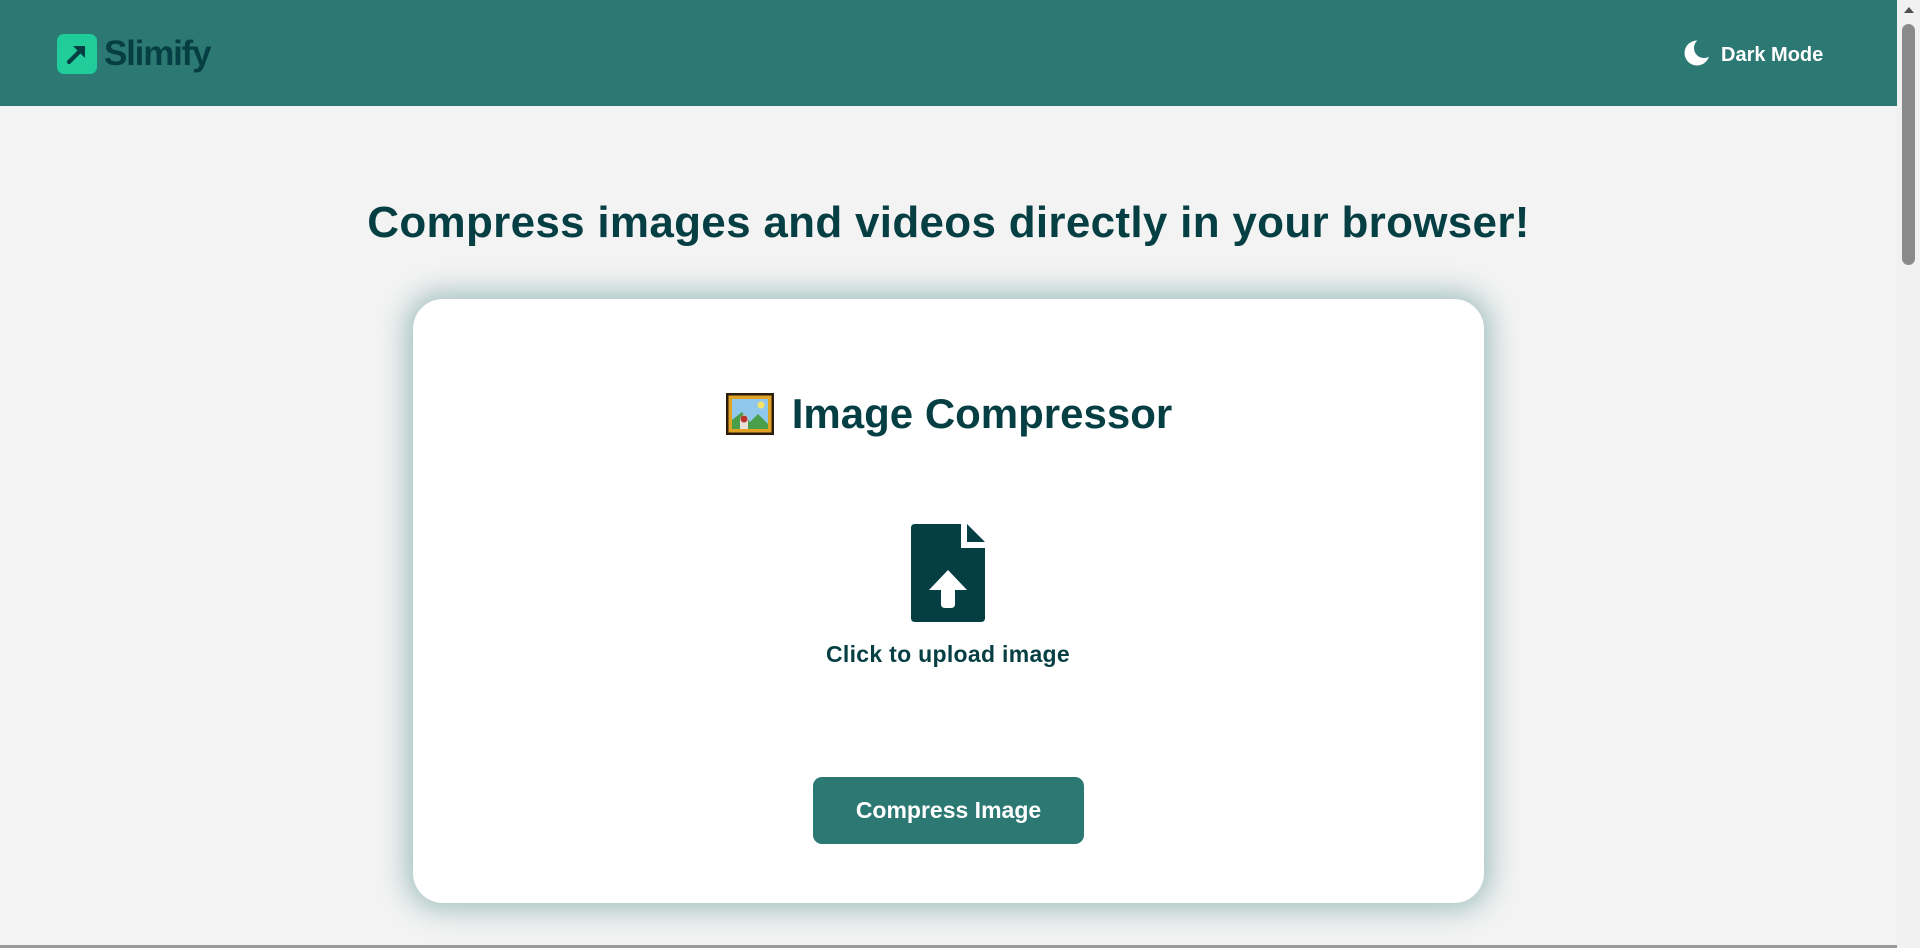 The height and width of the screenshot is (948, 1920). What do you see at coordinates (77, 54) in the screenshot?
I see `trending-arrow-icon` at bounding box center [77, 54].